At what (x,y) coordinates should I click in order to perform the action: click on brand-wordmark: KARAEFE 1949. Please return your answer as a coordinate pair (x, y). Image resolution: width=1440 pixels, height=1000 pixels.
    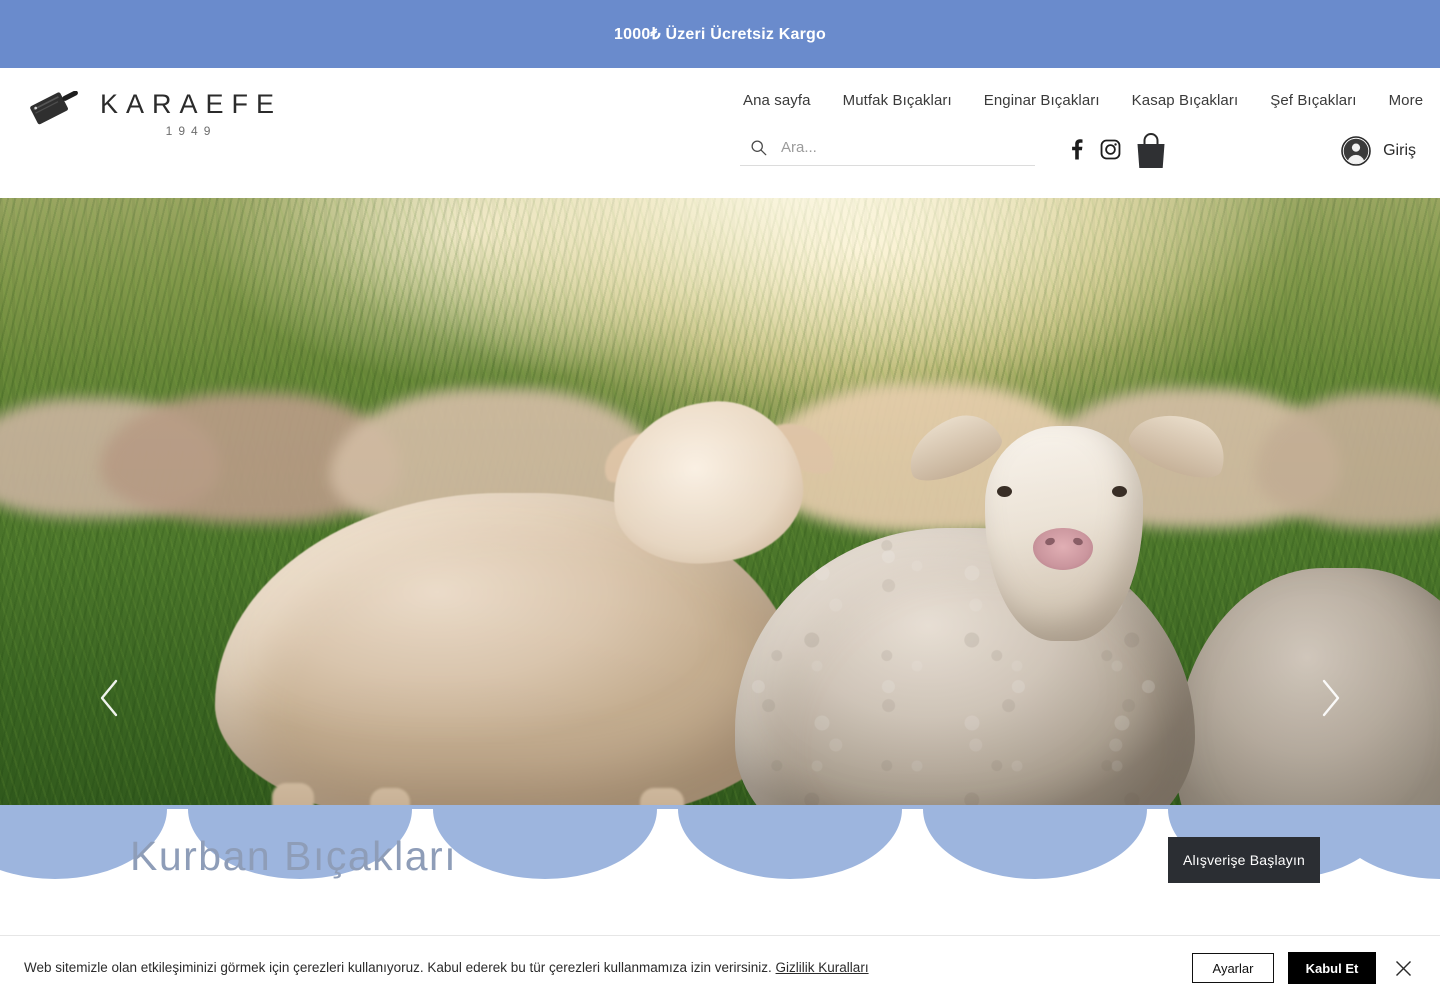
    Looking at the image, I should click on (191, 113).